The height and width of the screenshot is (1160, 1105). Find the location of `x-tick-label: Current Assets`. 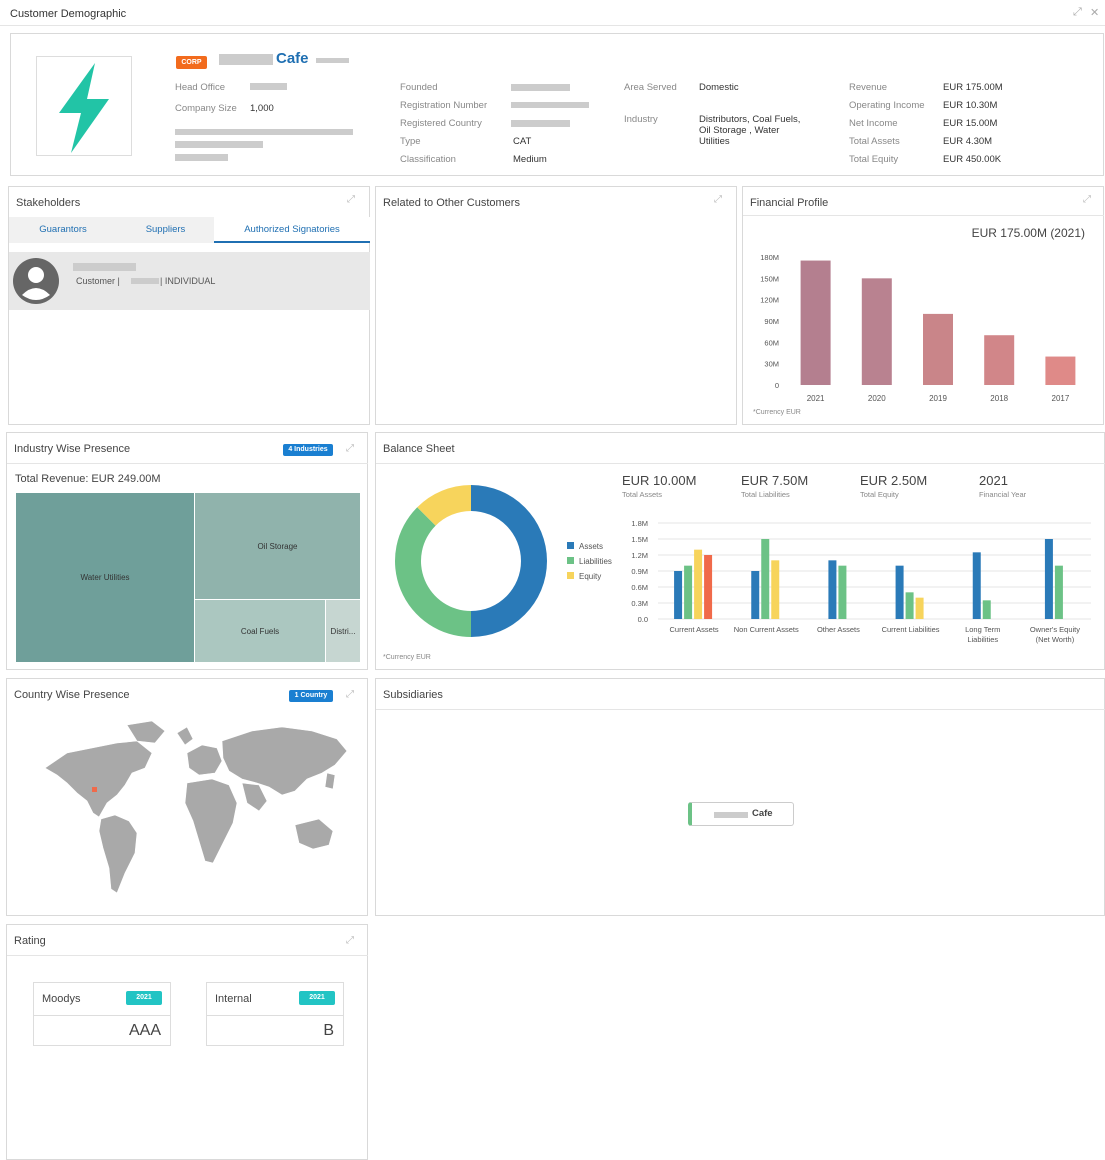

x-tick-label: Current Assets is located at coordinates (693, 629).